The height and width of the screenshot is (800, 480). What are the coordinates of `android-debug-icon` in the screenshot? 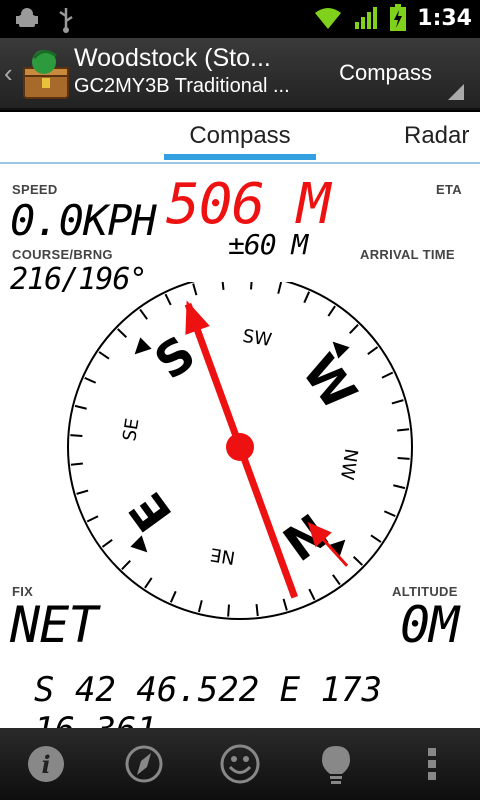 It's located at (27, 17).